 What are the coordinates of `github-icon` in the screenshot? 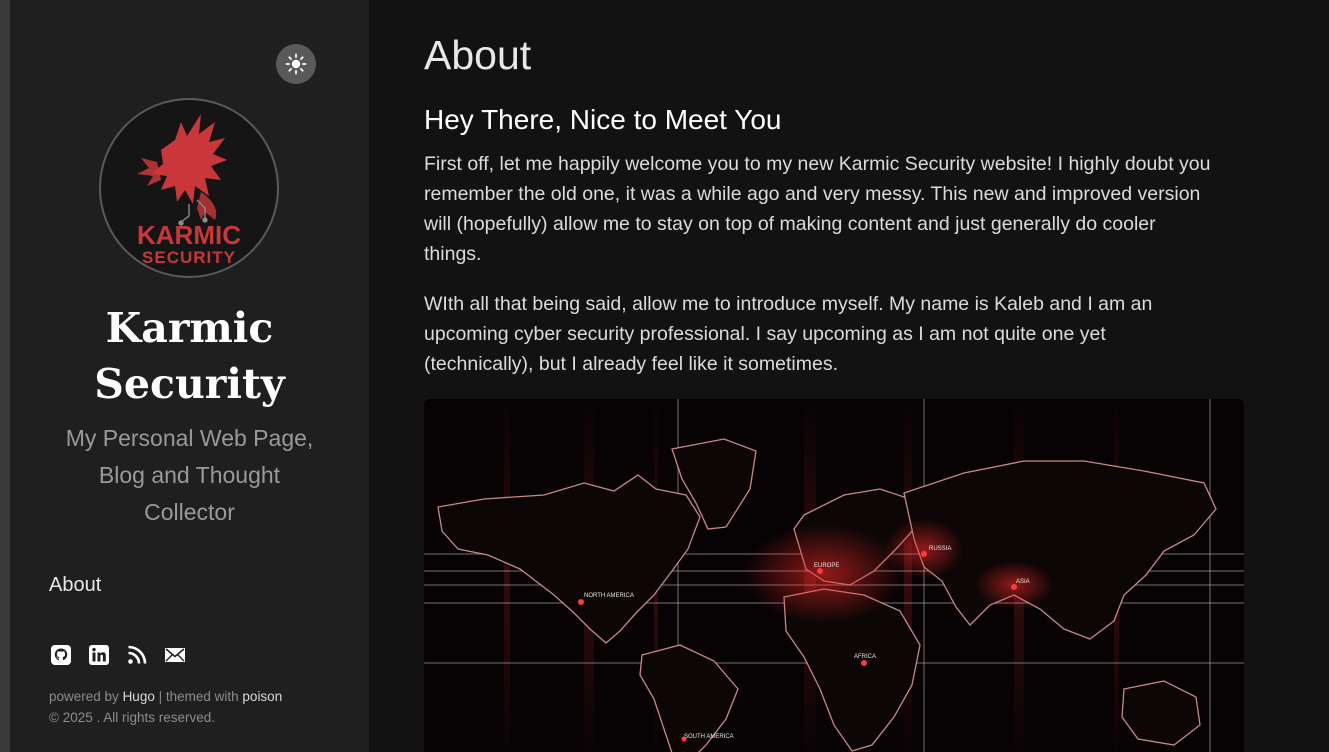 It's located at (61, 655).